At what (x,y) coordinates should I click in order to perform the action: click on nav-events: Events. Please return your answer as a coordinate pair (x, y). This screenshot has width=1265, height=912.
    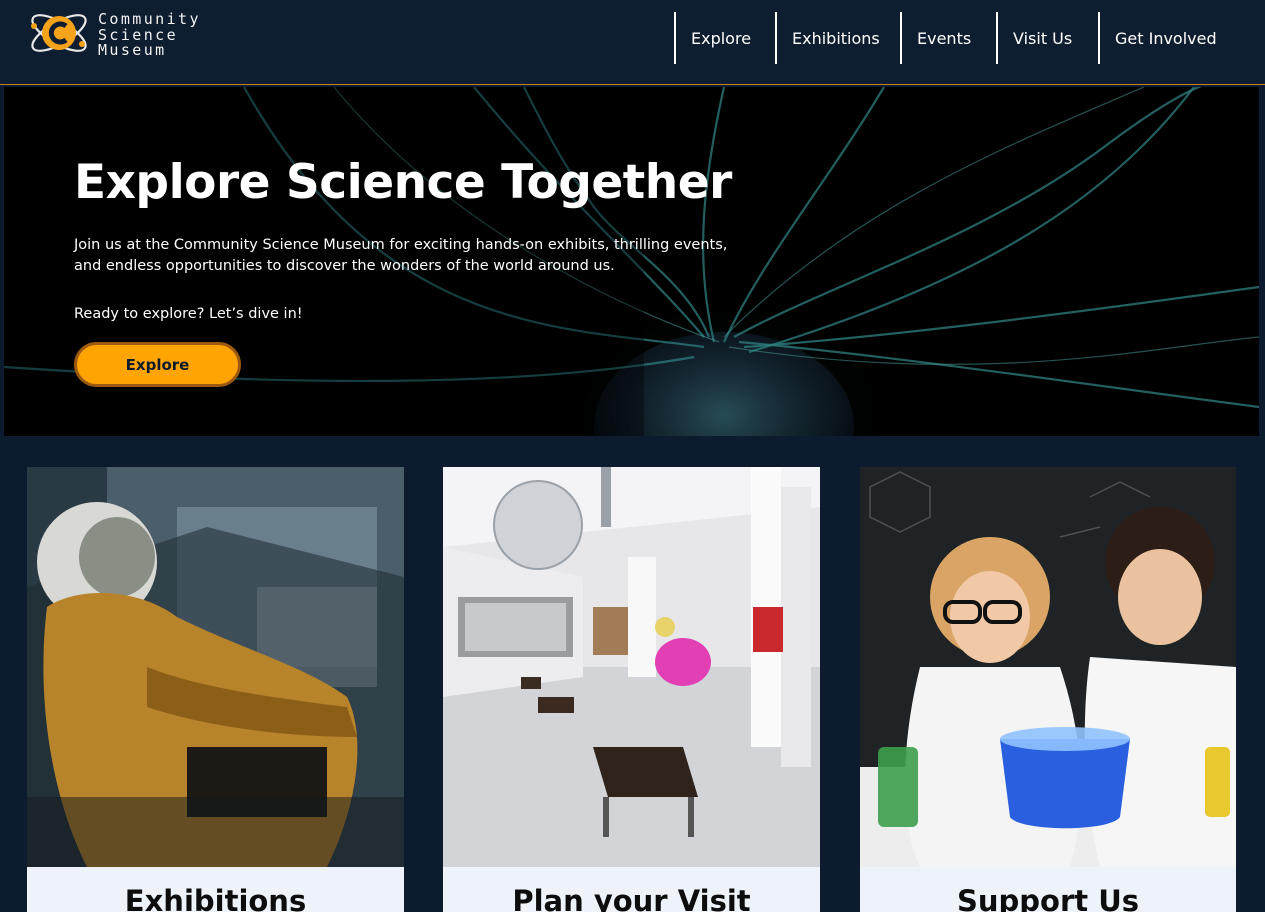
    Looking at the image, I should click on (948, 38).